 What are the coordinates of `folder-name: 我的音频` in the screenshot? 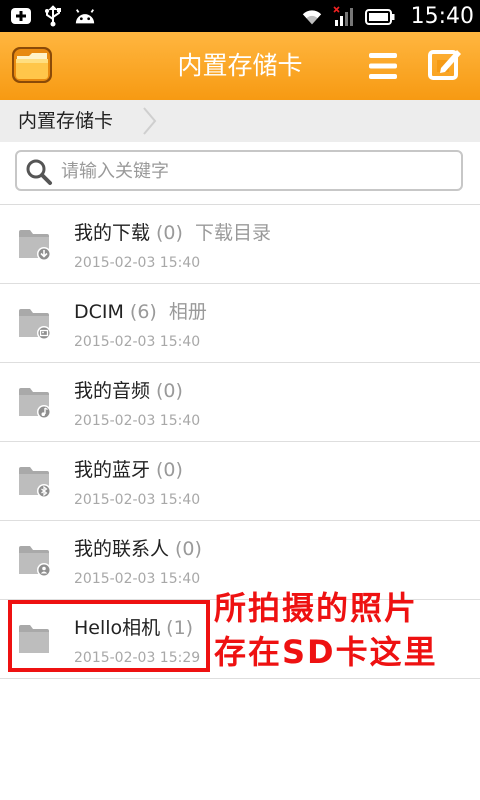 It's located at (112, 391).